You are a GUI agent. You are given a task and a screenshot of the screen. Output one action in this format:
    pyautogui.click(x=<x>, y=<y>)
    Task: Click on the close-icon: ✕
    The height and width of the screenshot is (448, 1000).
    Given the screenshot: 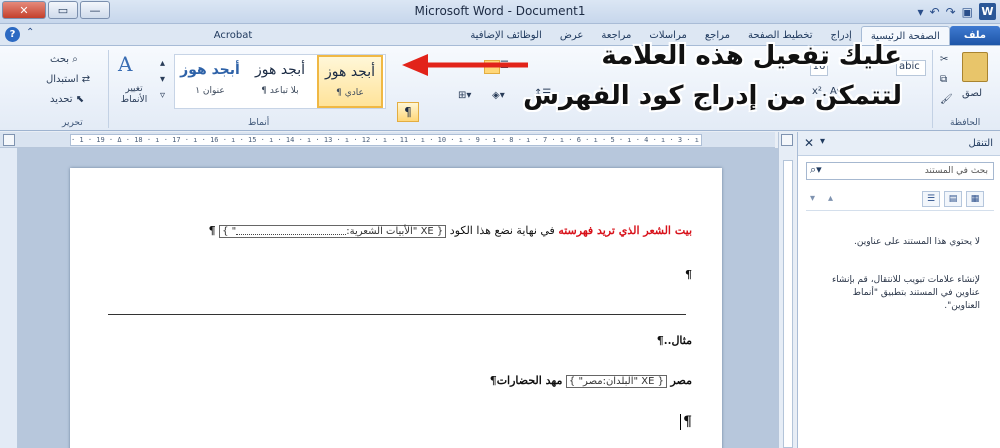 What is the action you would take?
    pyautogui.click(x=809, y=143)
    